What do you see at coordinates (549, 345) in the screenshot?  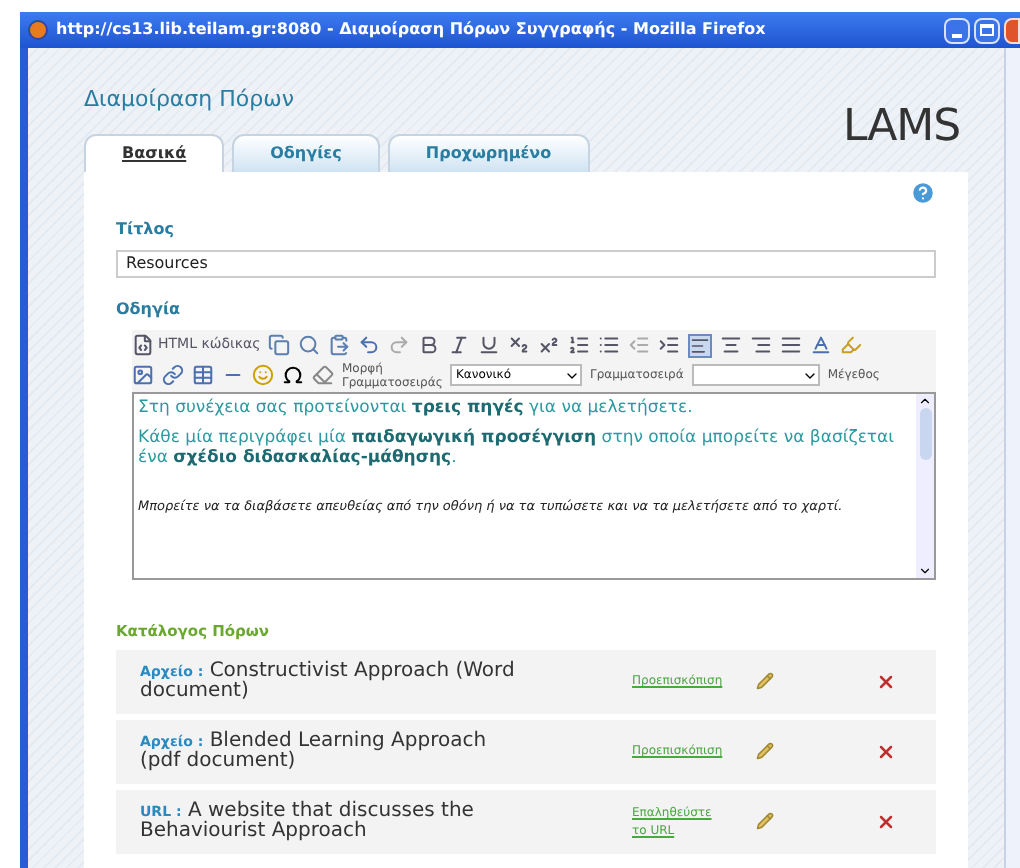 I see `superscript-icon` at bounding box center [549, 345].